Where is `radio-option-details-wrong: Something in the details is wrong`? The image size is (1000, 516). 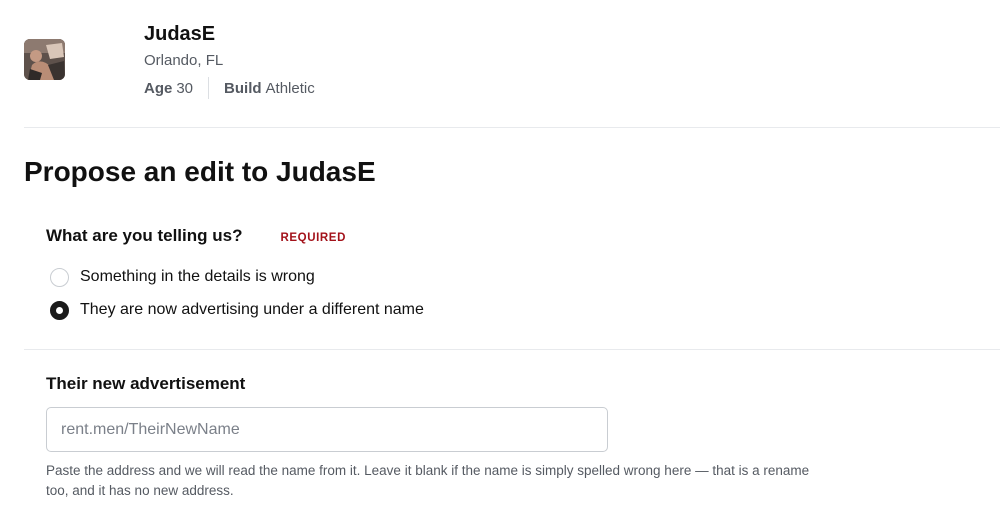 radio-option-details-wrong: Something in the details is wrong is located at coordinates (182, 277).